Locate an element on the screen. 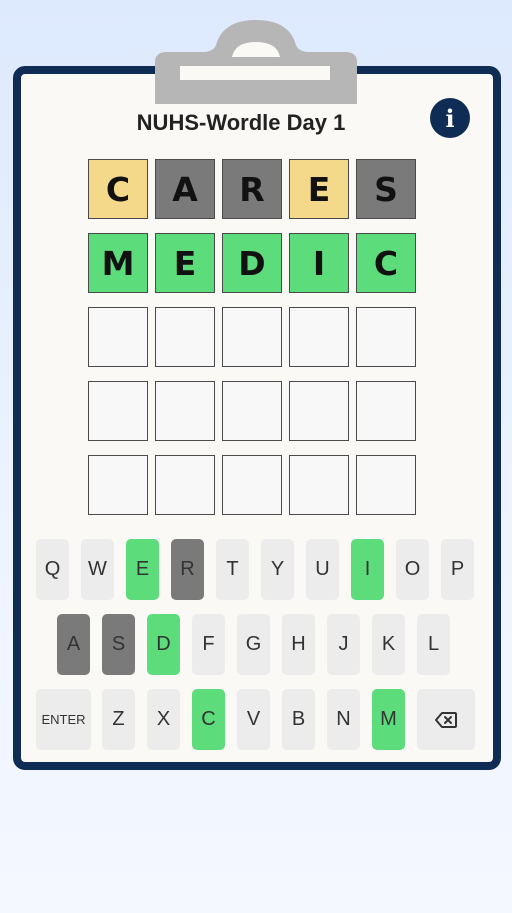  key-o: O is located at coordinates (412, 569).